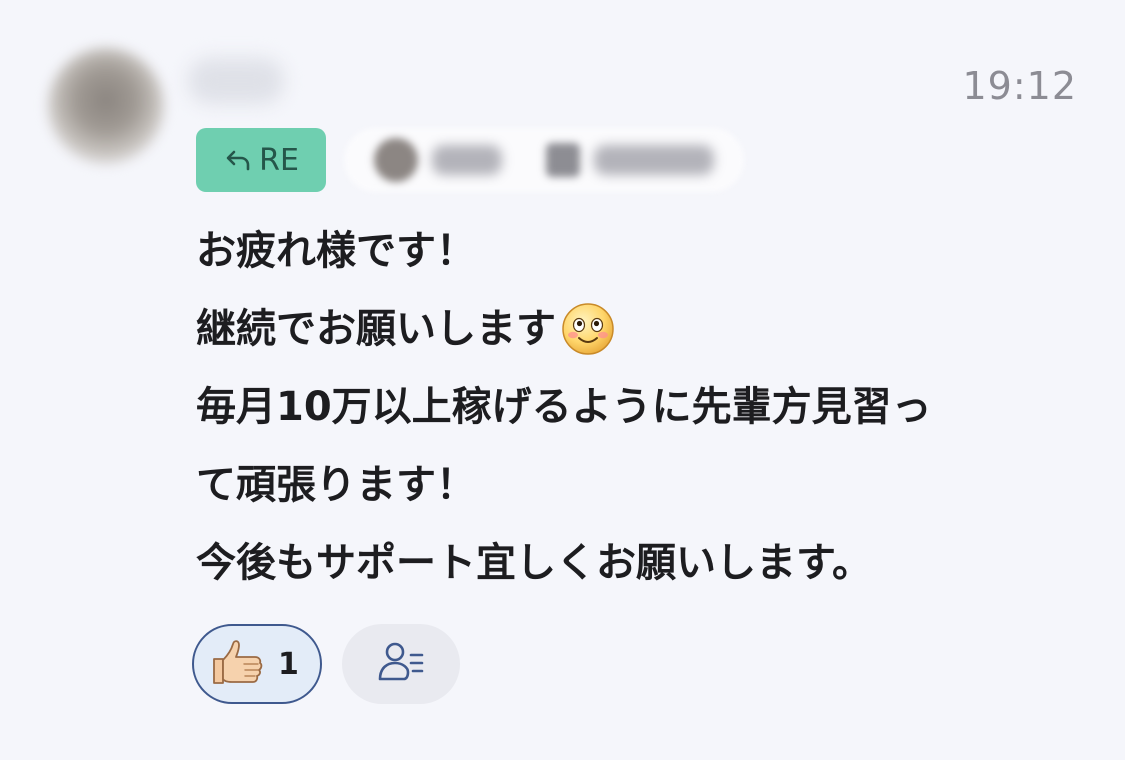  Describe the element at coordinates (544, 160) in the screenshot. I see `reply-mentions-blurred` at that location.